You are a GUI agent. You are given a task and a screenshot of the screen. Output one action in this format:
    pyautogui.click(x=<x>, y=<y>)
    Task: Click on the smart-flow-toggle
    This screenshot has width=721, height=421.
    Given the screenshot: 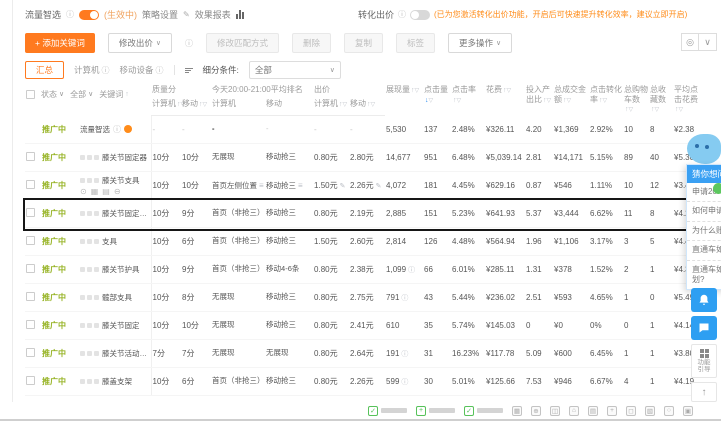 What is the action you would take?
    pyautogui.click(x=89, y=14)
    